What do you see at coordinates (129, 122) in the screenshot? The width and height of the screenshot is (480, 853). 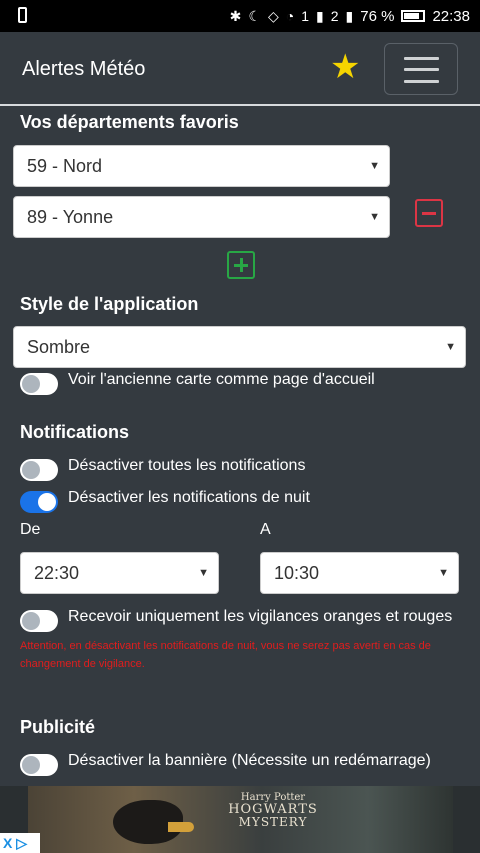 I see `favorites-title: Vos départements favoris` at bounding box center [129, 122].